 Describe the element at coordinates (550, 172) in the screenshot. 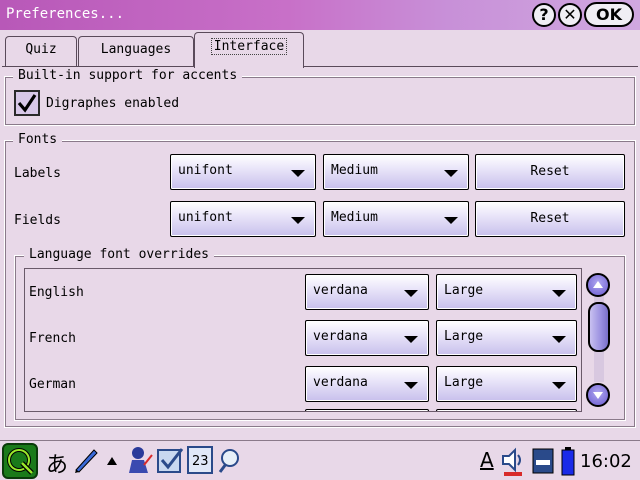

I see `labels-reset-button: Reset` at that location.